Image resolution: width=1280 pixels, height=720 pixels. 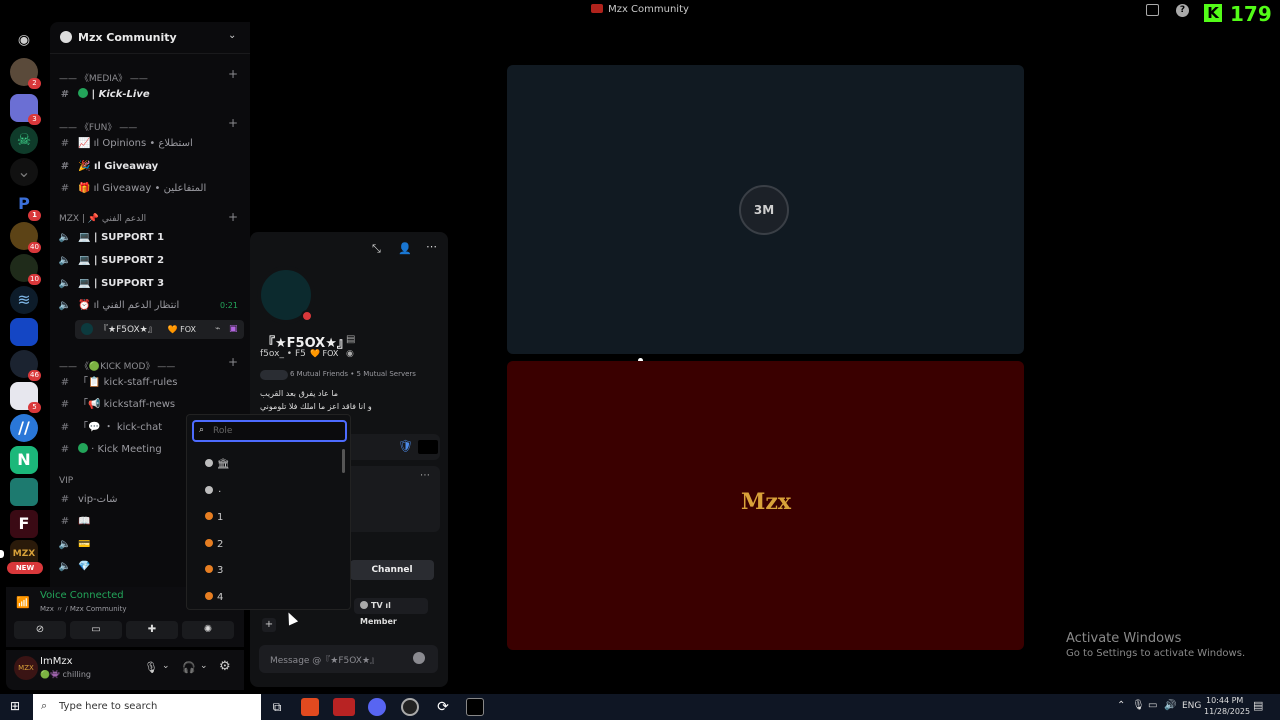 I want to click on notifications-icon: ▤, so click(x=1258, y=705).